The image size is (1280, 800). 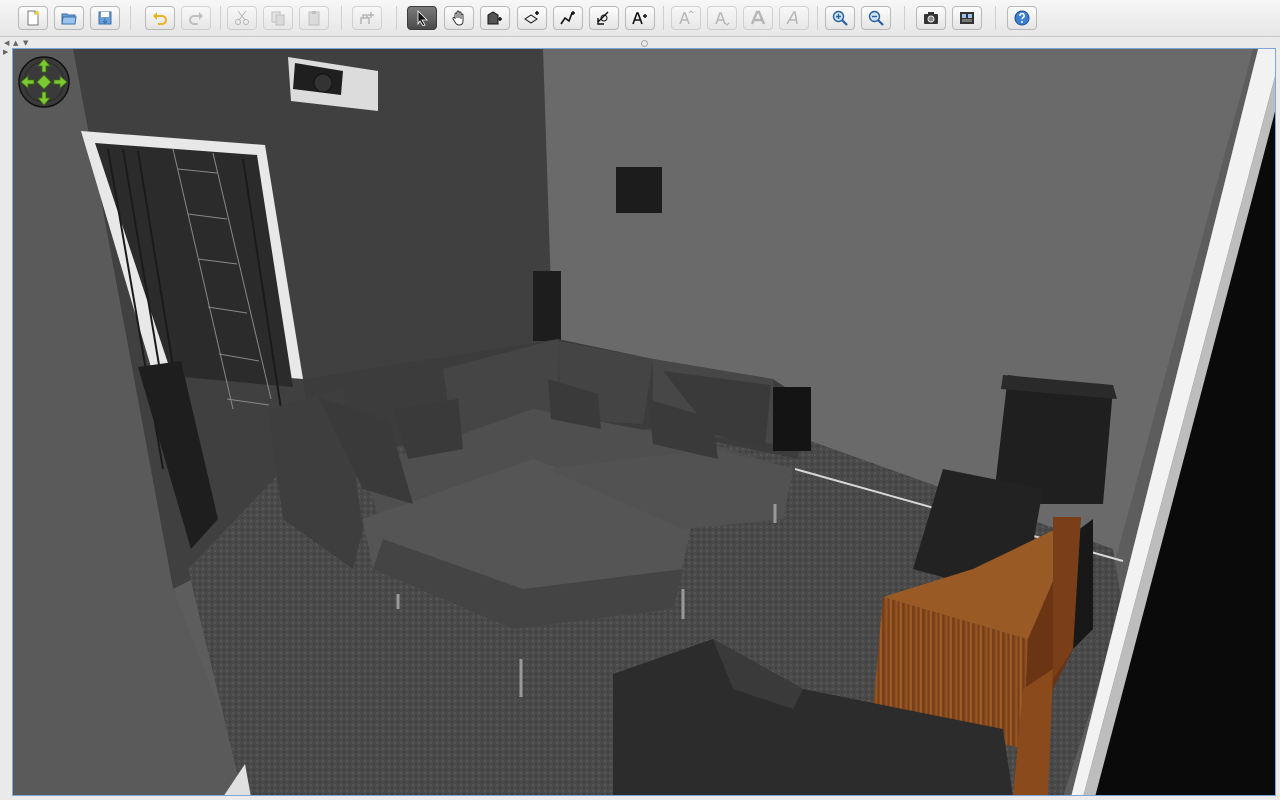 I want to click on add-furniture-button, so click(x=367, y=18).